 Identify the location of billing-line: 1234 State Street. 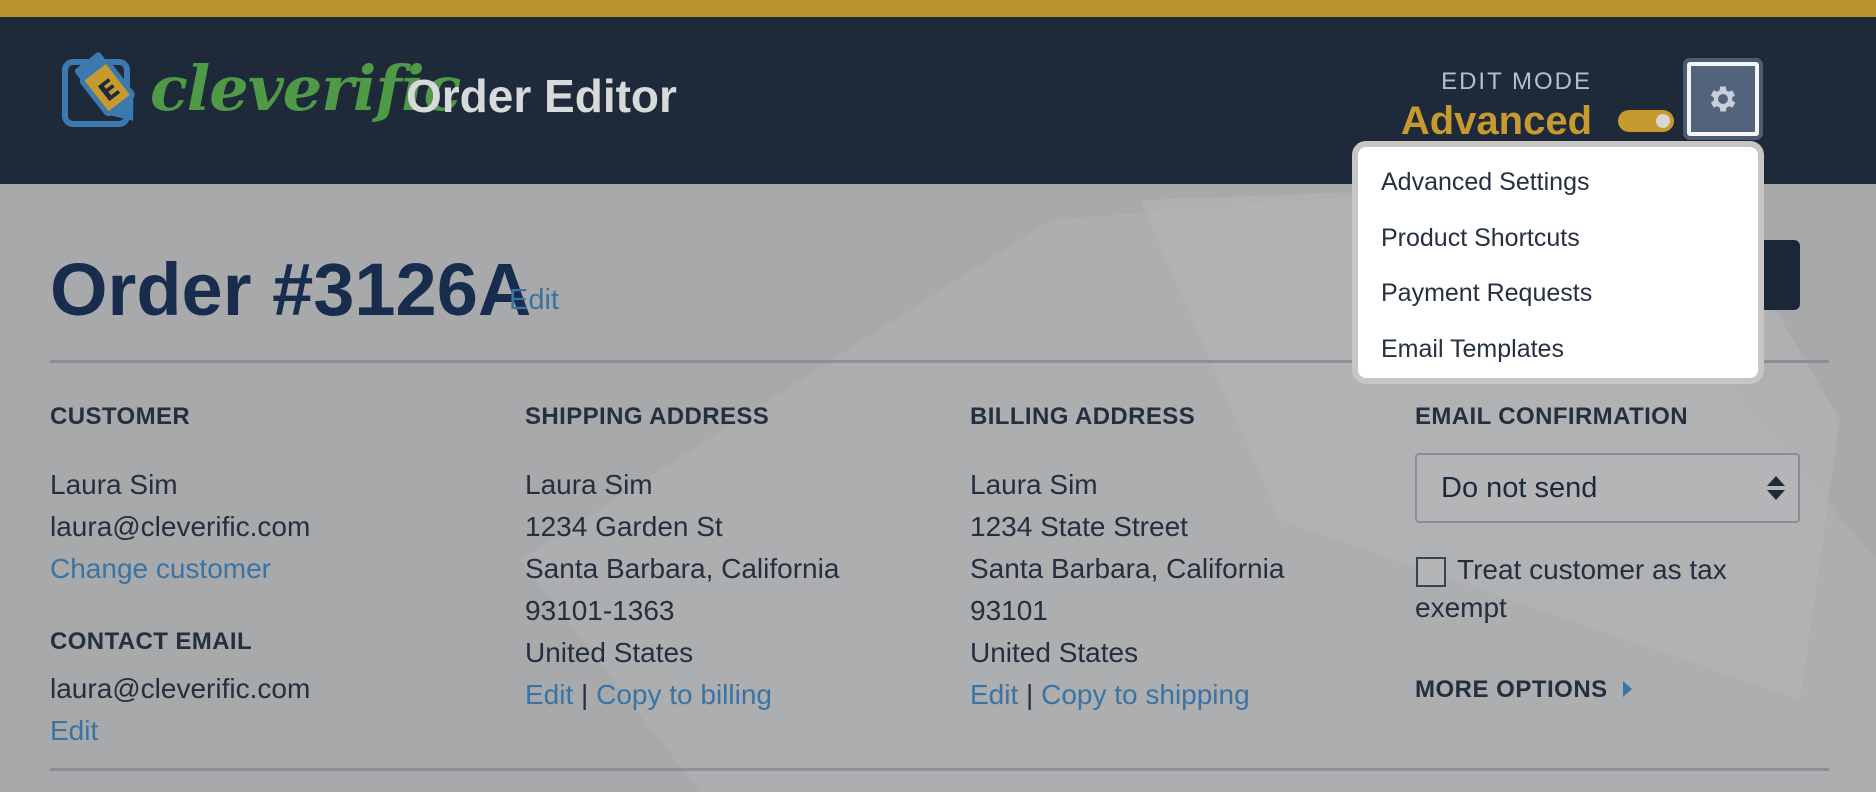
(1079, 526).